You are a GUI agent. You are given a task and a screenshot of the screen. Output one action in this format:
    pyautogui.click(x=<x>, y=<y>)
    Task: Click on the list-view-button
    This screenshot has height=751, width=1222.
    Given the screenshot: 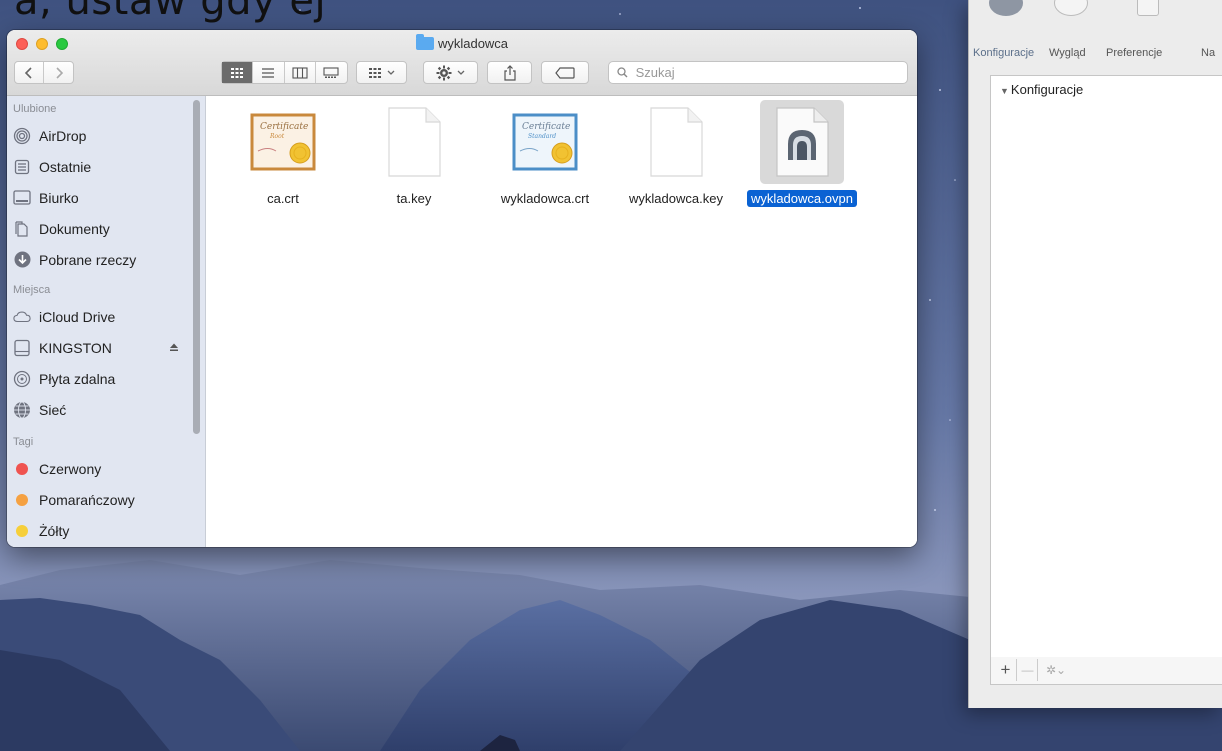 What is the action you would take?
    pyautogui.click(x=269, y=72)
    